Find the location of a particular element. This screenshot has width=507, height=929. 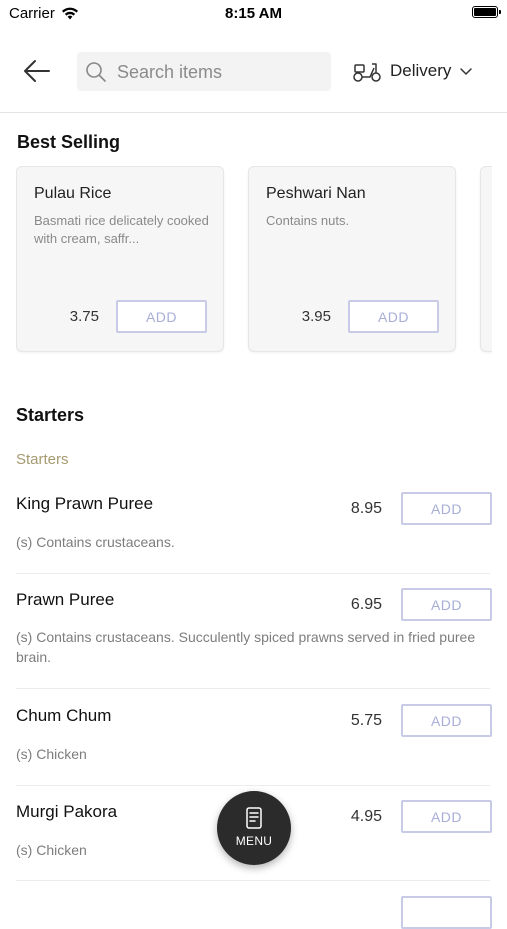

header: Delivery is located at coordinates (253, 76).